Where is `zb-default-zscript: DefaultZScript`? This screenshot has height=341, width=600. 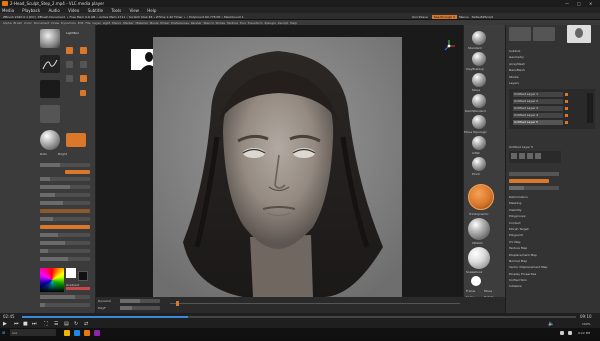 zb-default-zscript: DefaultZScript is located at coordinates (483, 17).